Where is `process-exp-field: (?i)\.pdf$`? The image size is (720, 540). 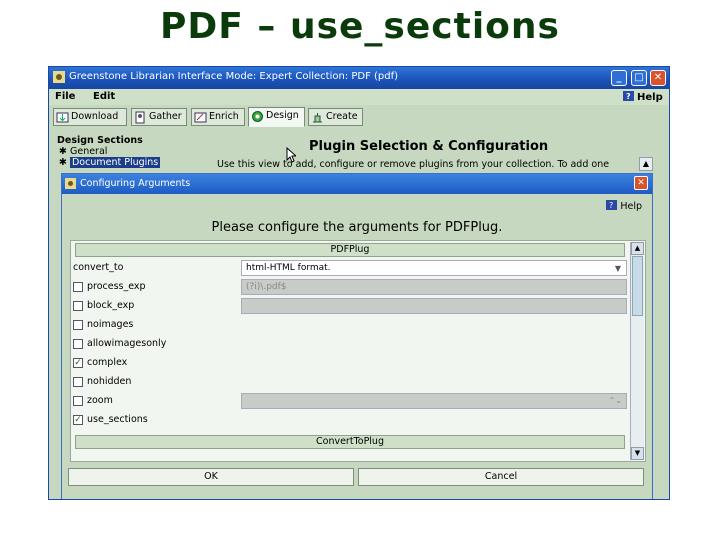
process-exp-field: (?i)\.pdf$ is located at coordinates (434, 287).